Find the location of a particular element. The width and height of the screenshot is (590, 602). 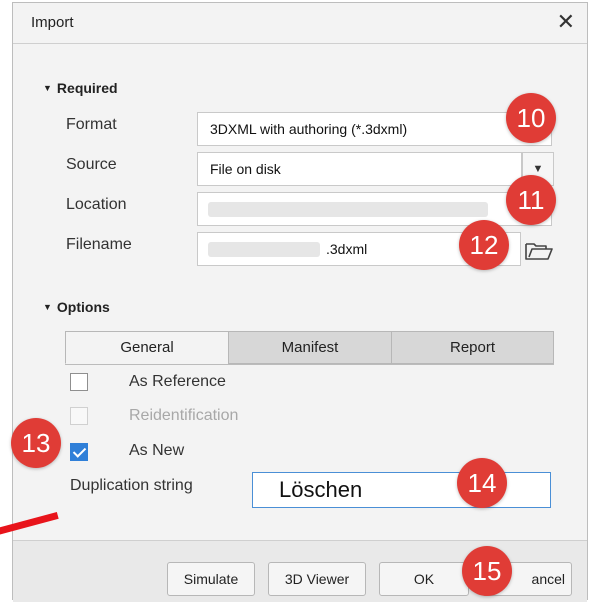

duplication-string-label: Duplication string is located at coordinates (131, 485).